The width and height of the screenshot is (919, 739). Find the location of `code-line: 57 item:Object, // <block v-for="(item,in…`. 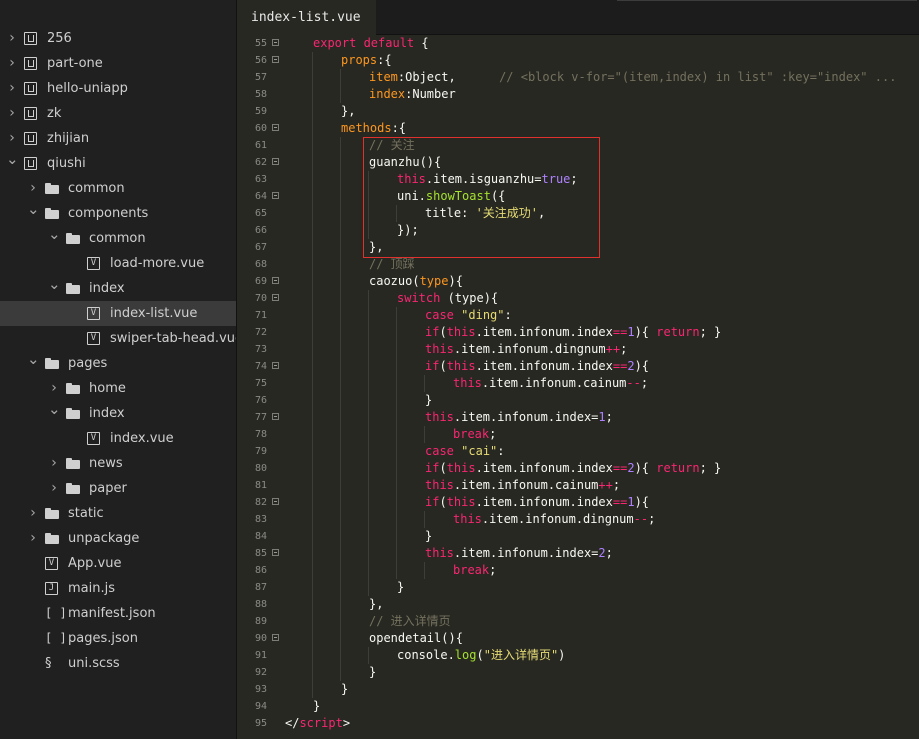

code-line: 57 item:Object, // <block v-for="(item,in… is located at coordinates (578, 77).